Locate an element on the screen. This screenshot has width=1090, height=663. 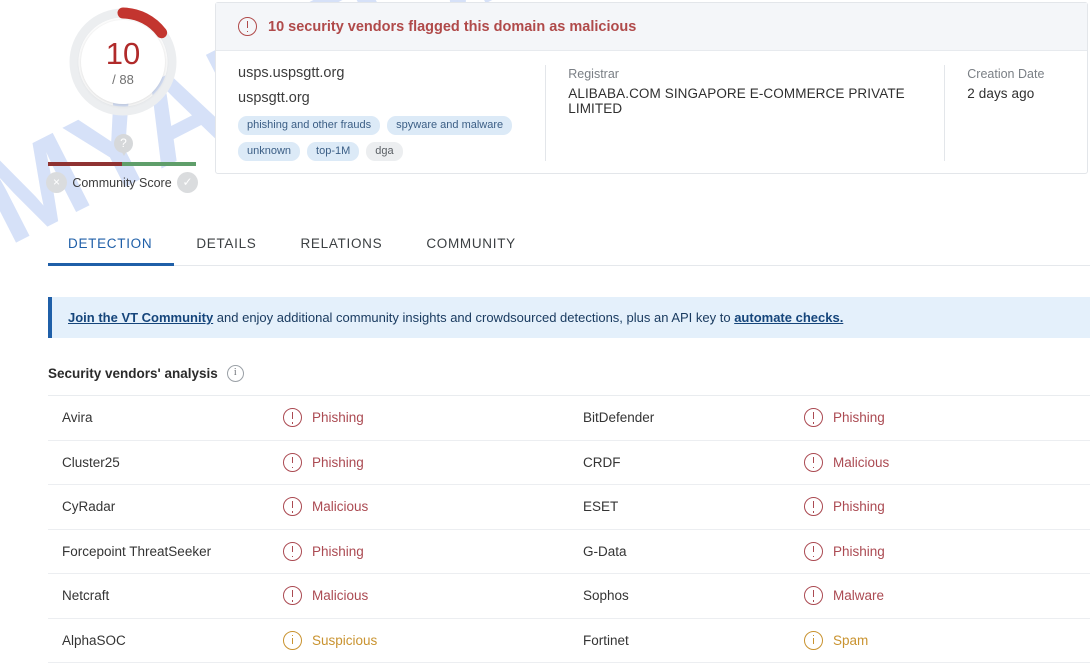
parent-domain-name: uspsgtt.org is located at coordinates (380, 98).